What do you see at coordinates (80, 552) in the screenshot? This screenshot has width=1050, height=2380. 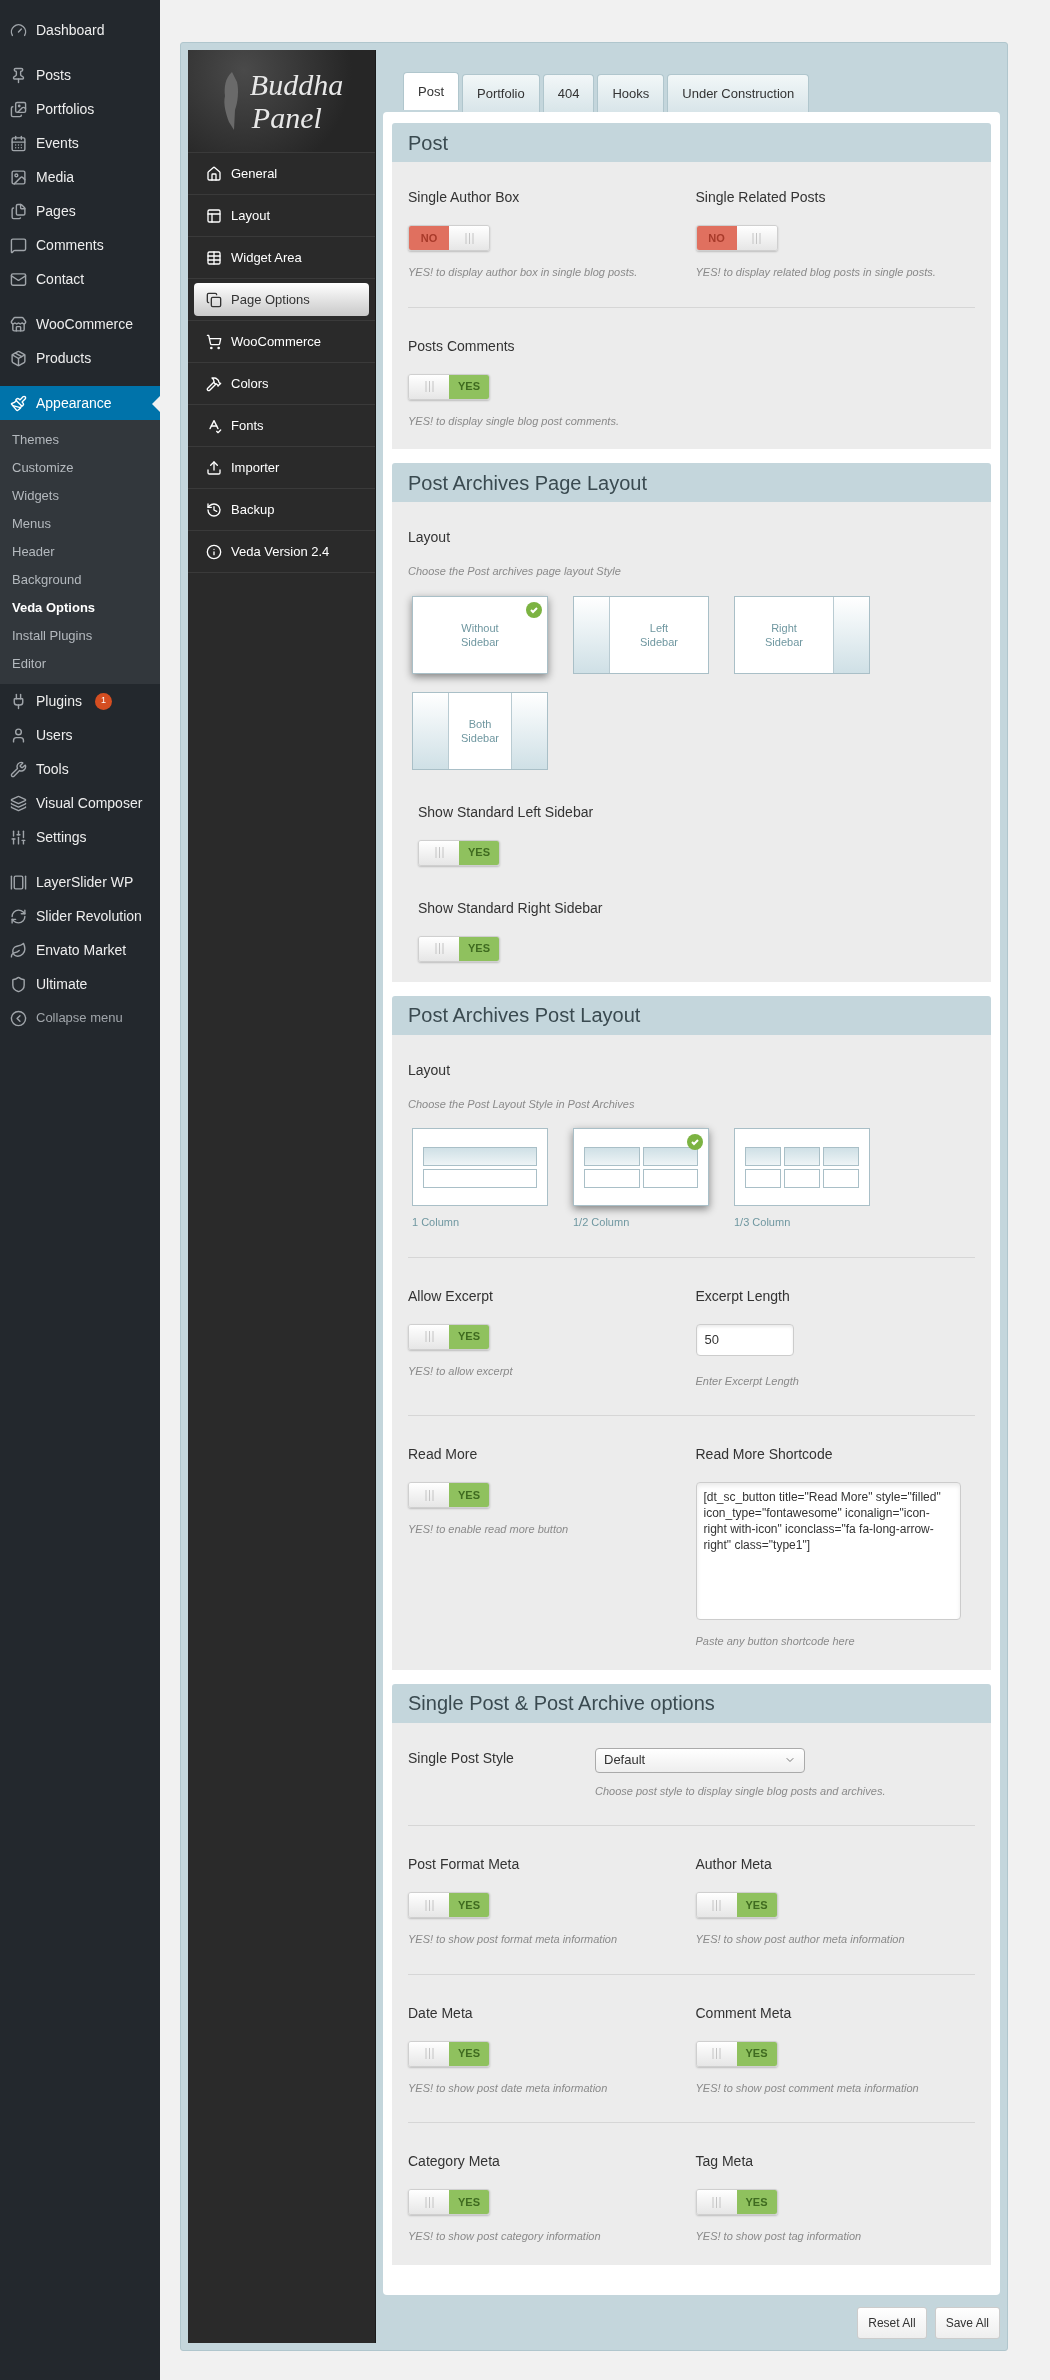 I see `admin-submenu-item: Header` at bounding box center [80, 552].